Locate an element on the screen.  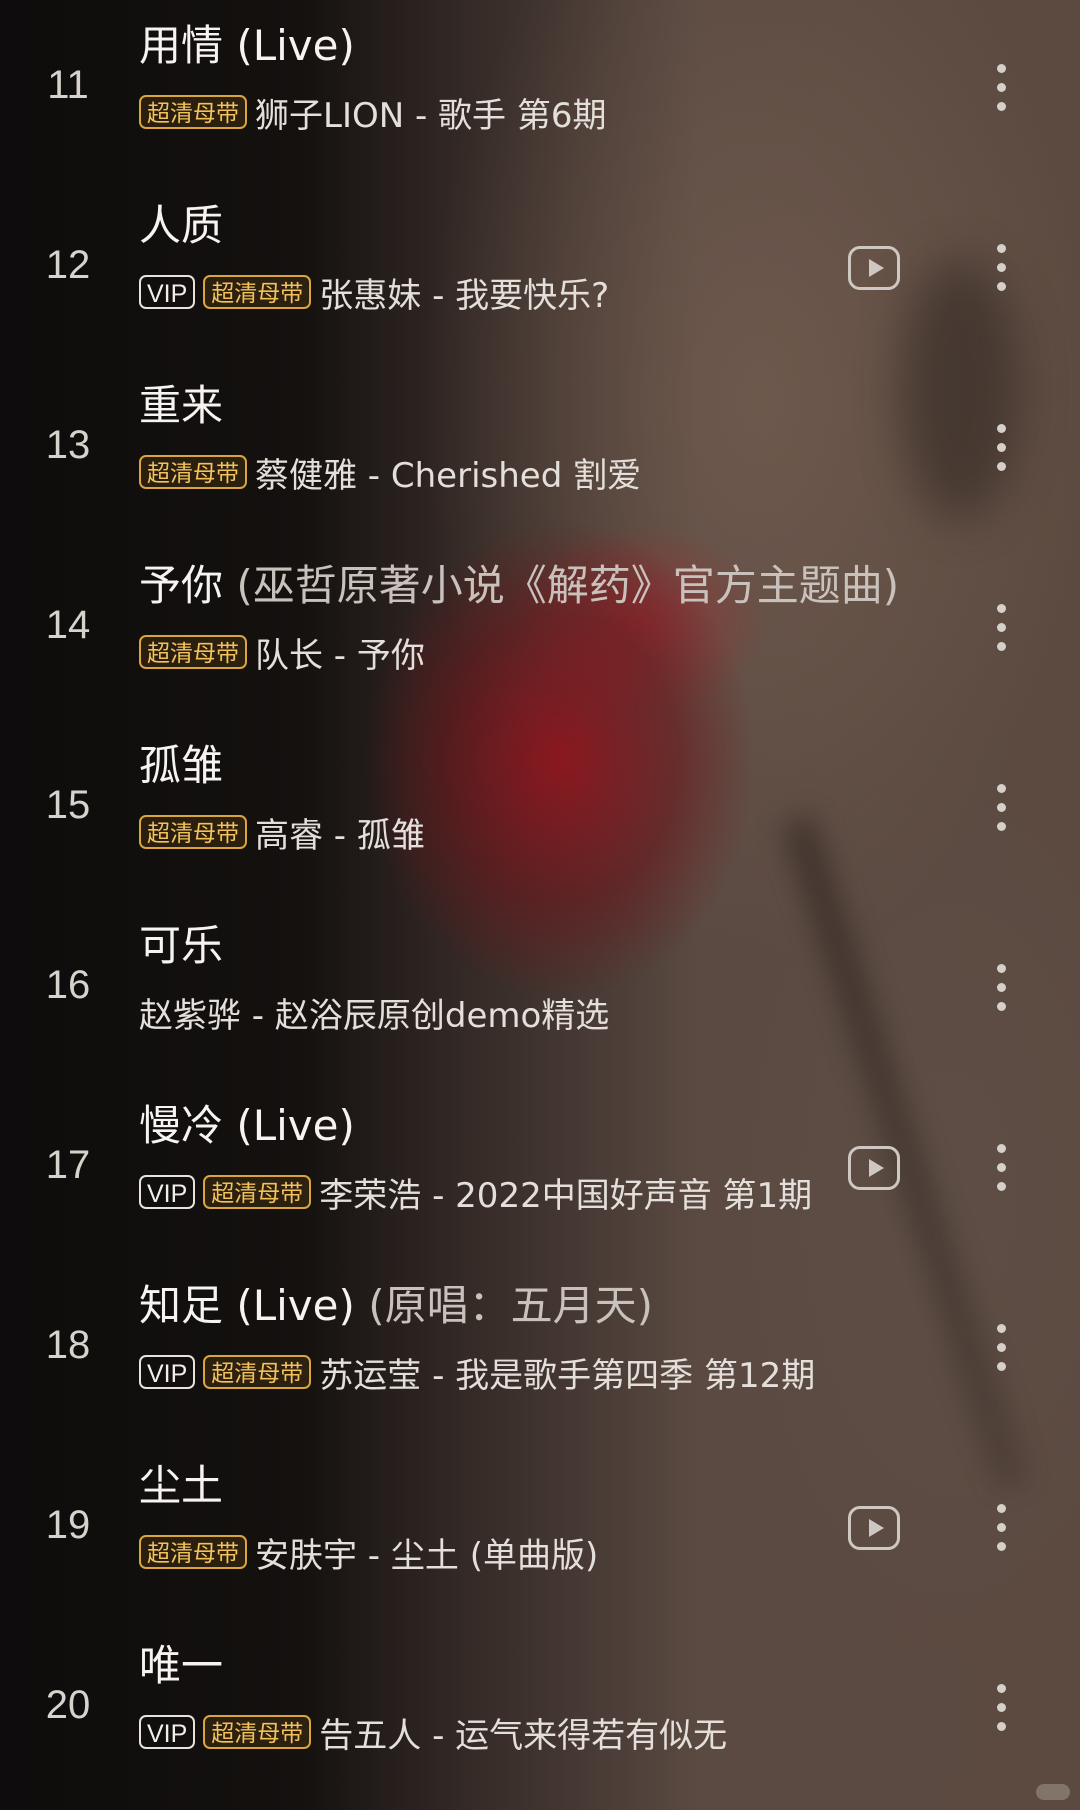
song-row: 20 唯一 VIP 超清母带 告五人 - 运气来得若有似无 is located at coordinates (540, 1710).